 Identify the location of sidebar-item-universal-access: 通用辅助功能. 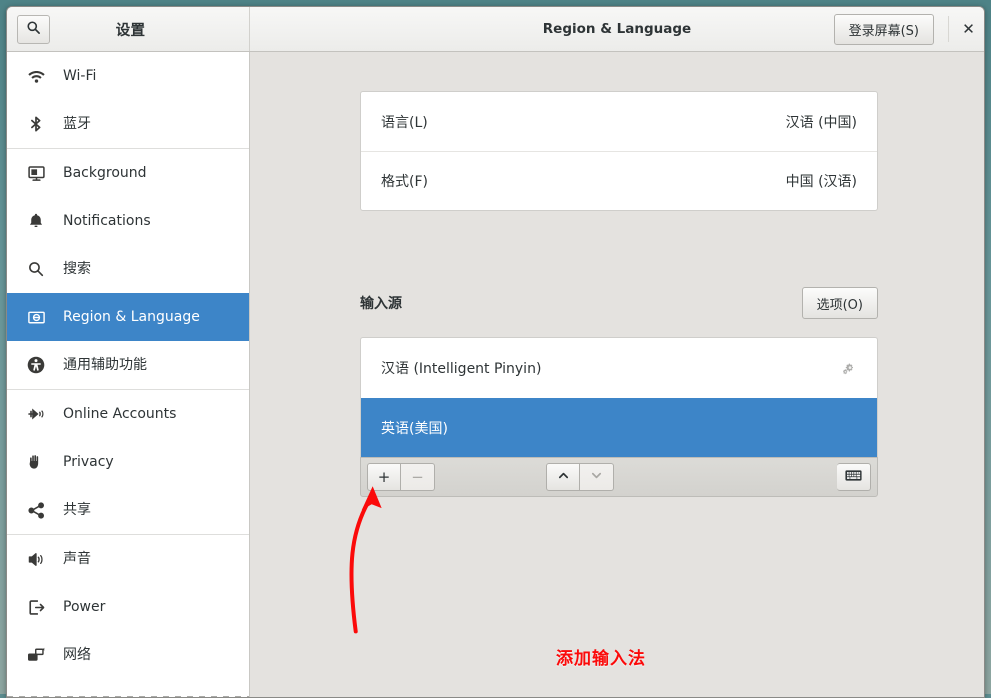
(128, 365).